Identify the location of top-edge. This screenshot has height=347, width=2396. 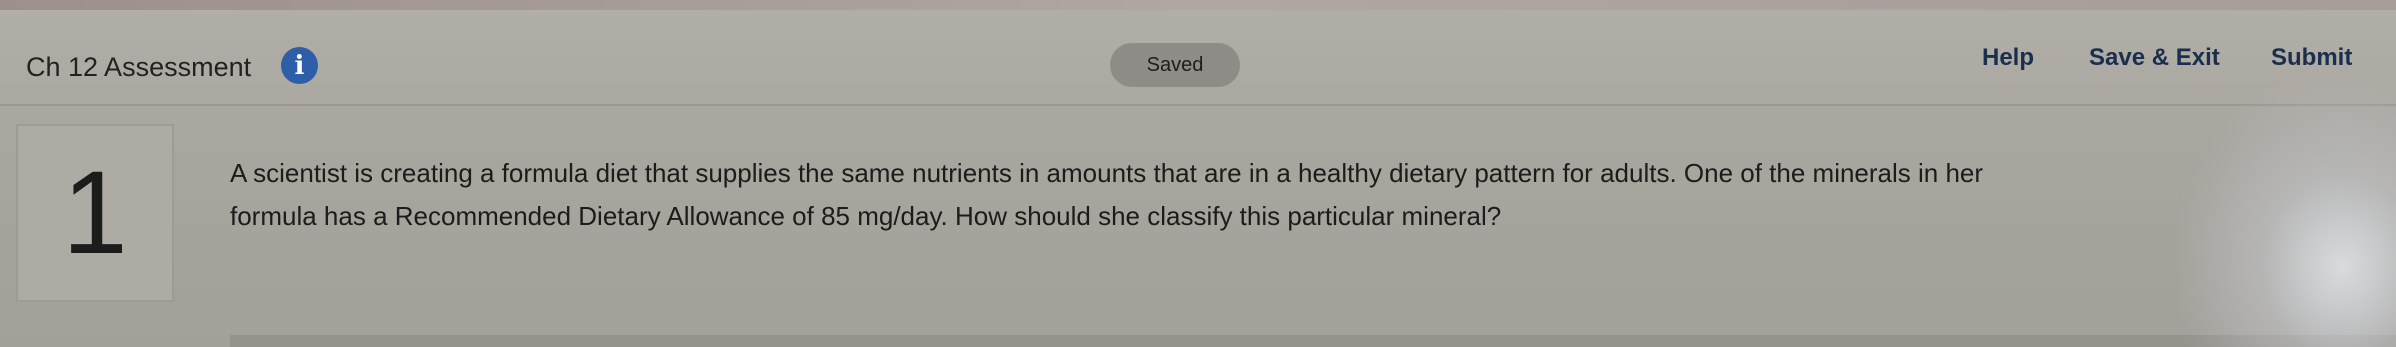
(1198, 5).